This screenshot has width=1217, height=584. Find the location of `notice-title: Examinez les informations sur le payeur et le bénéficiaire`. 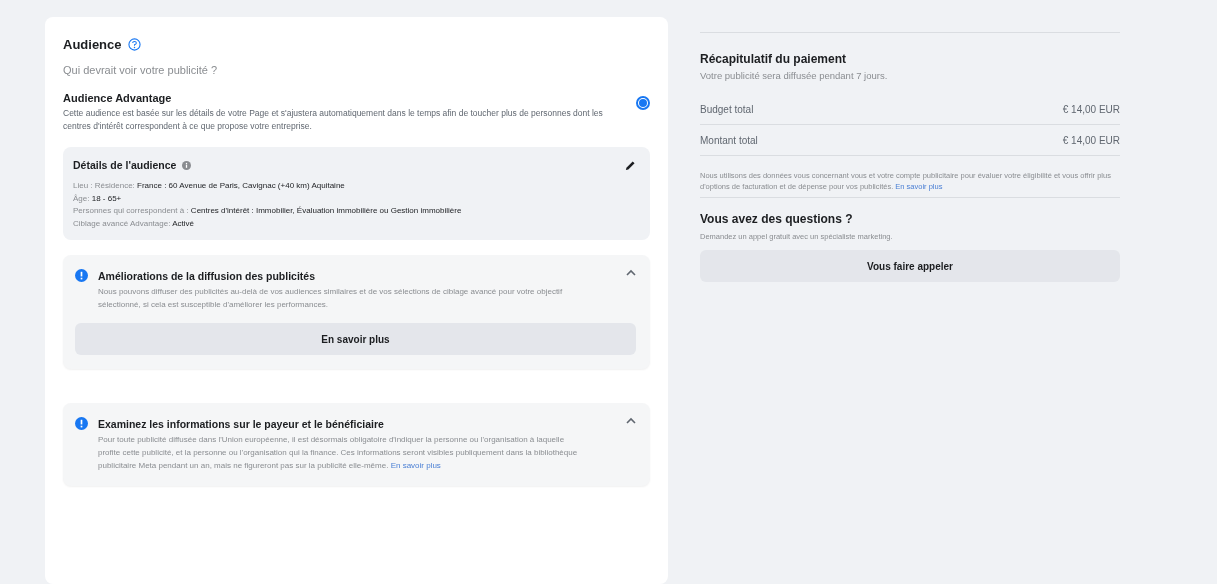

notice-title: Examinez les informations sur le payeur et le bénéficiaire is located at coordinates (241, 424).